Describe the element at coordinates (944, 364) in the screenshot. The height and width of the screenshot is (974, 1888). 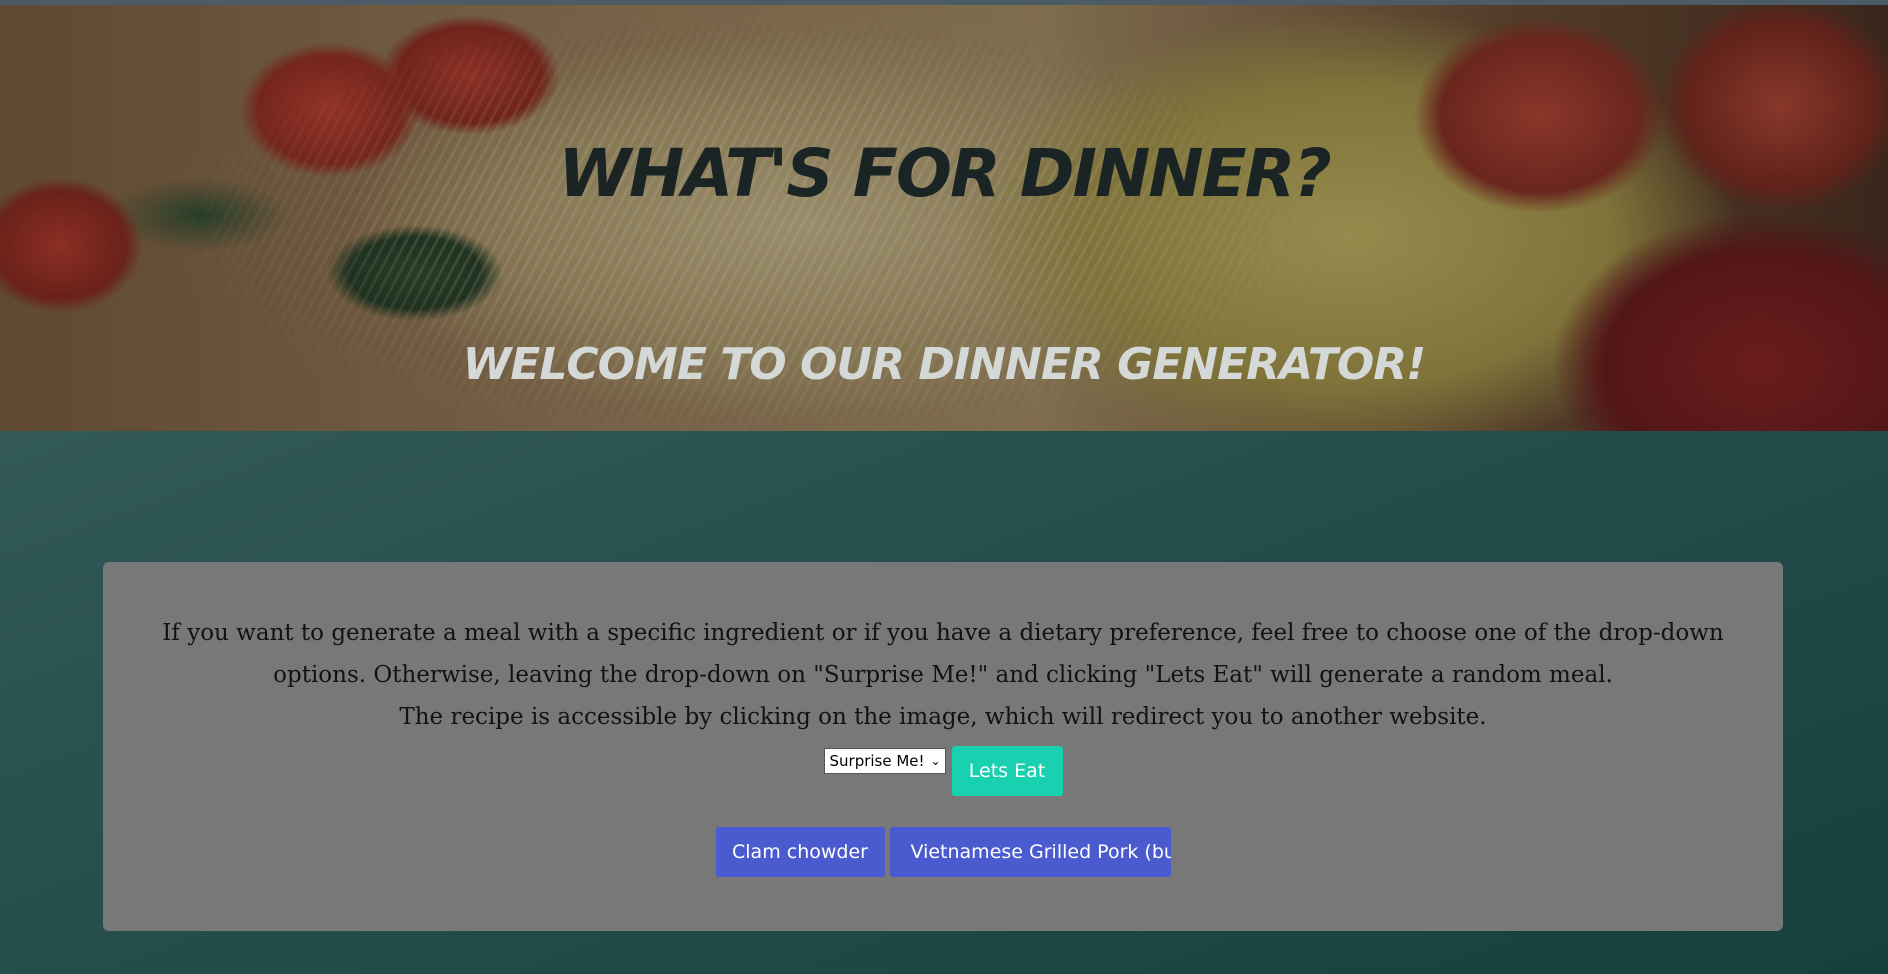
I see `page-subtitle: WELCOME TO OUR DINNER GENERATOR!` at that location.